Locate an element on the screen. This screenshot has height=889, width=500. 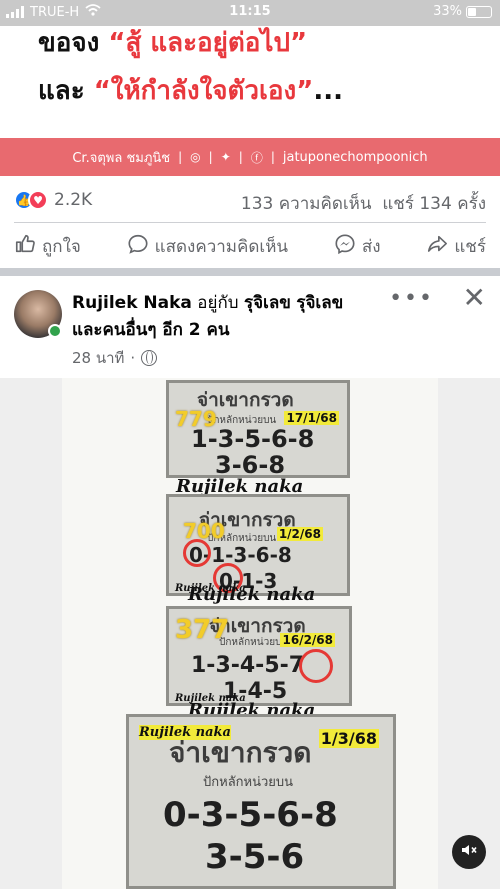
speaker-muted-icon is located at coordinates (469, 852).